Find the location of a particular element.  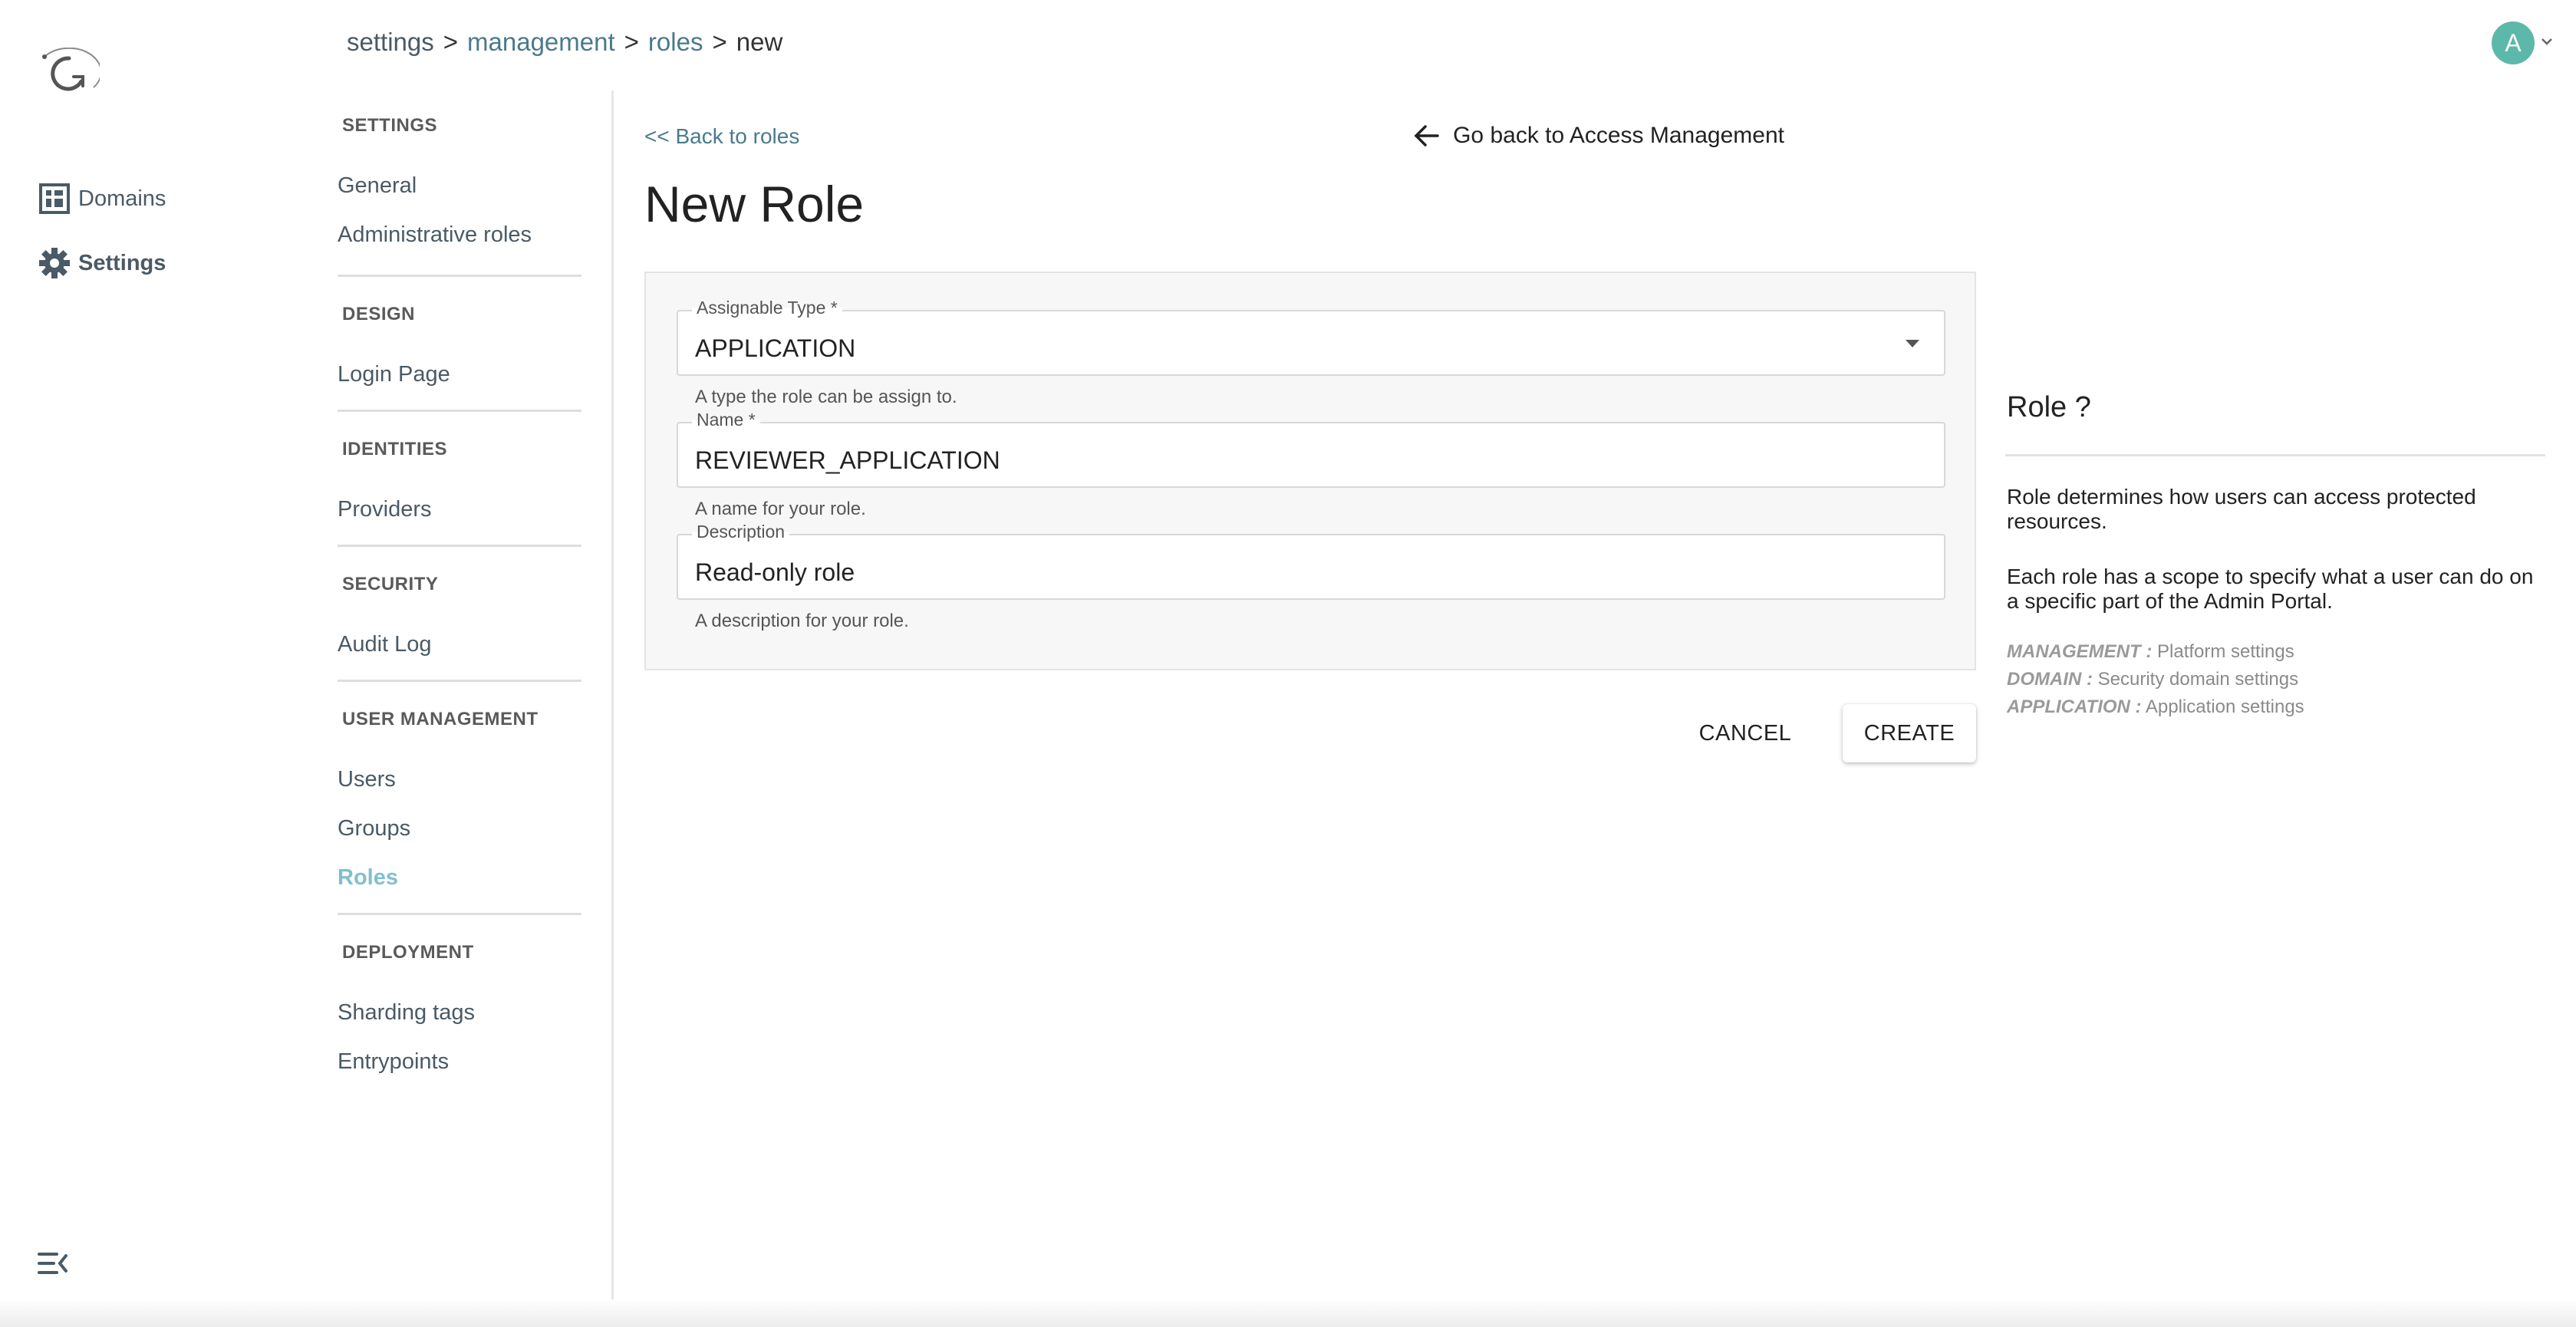

nav-link-groups: Groups is located at coordinates (374, 828).